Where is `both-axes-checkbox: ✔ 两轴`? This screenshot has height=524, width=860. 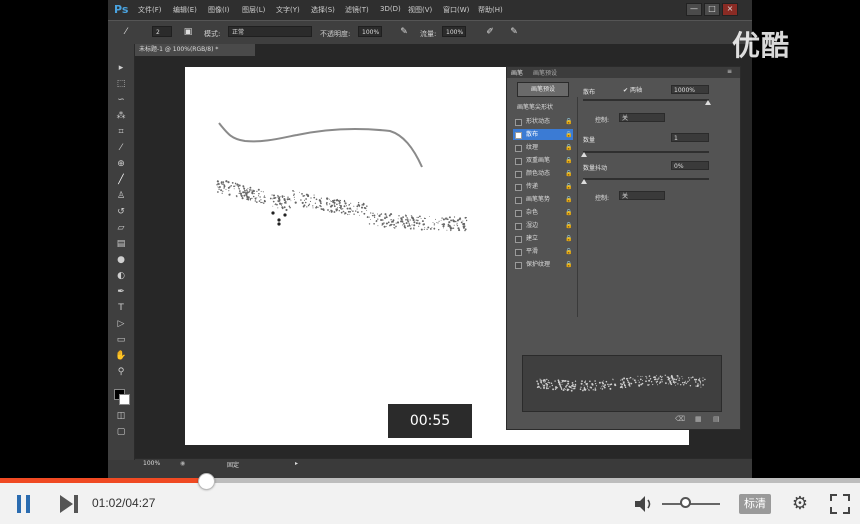
both-axes-checkbox: ✔ 两轴 is located at coordinates (632, 89).